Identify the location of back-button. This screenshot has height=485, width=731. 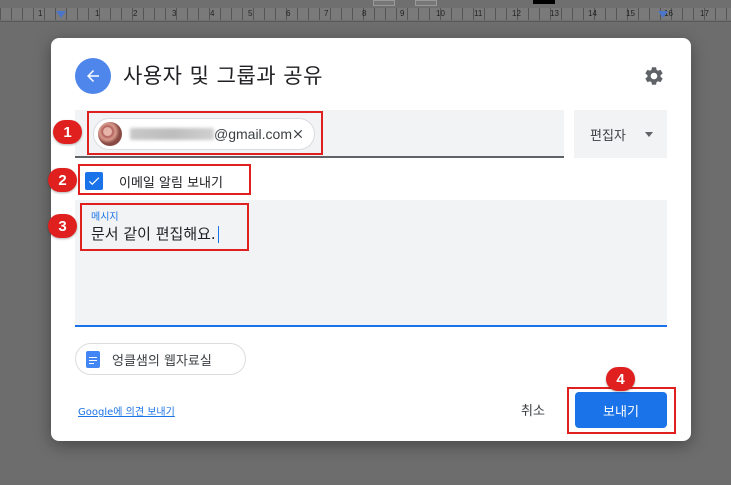
(93, 76).